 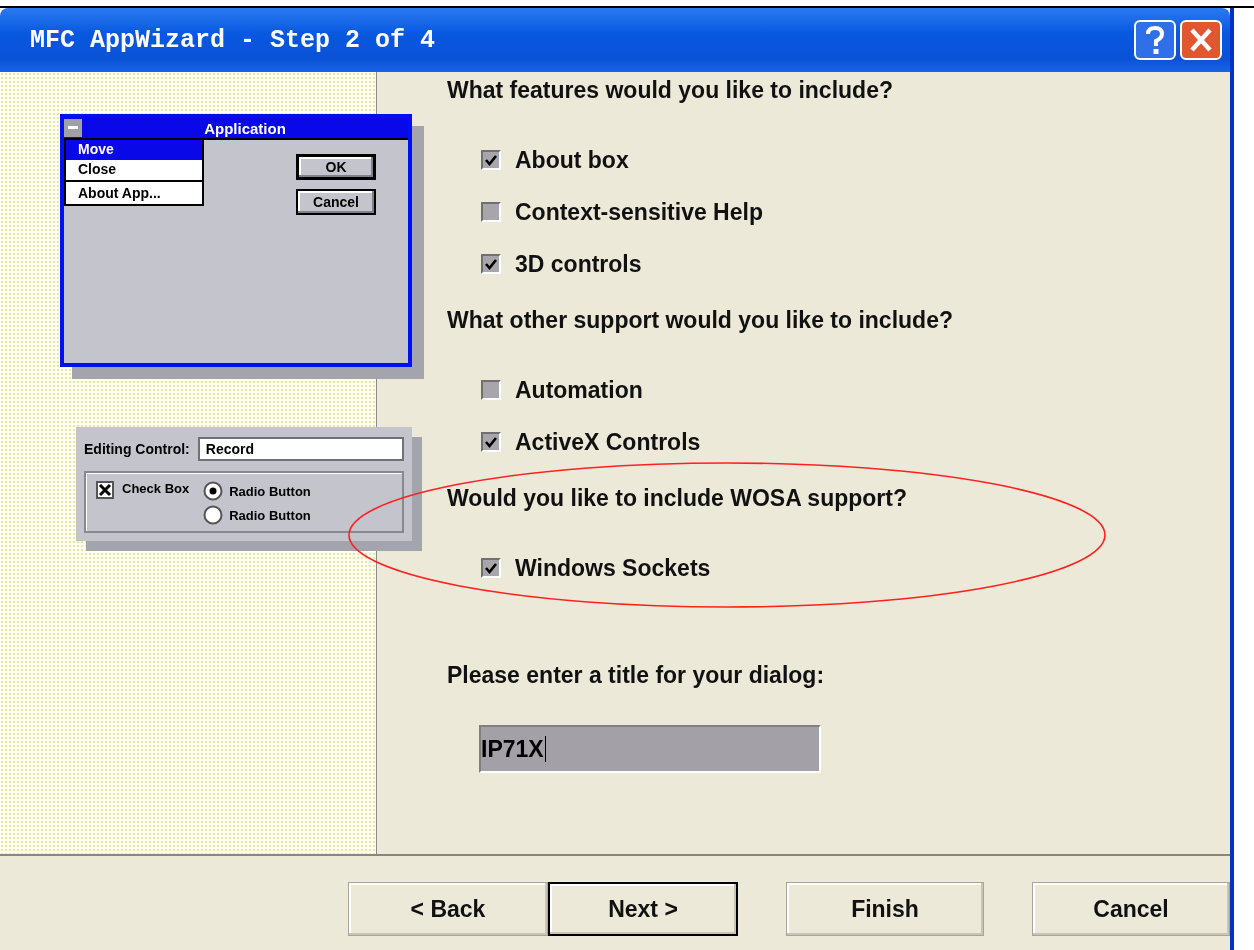 What do you see at coordinates (613, 568) in the screenshot?
I see `option-label: Windows Sockets` at bounding box center [613, 568].